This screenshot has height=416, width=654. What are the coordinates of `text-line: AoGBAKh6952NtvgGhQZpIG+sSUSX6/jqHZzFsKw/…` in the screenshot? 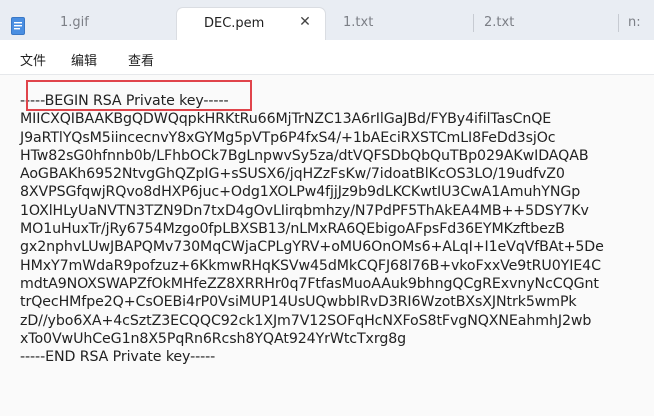 It's located at (292, 174).